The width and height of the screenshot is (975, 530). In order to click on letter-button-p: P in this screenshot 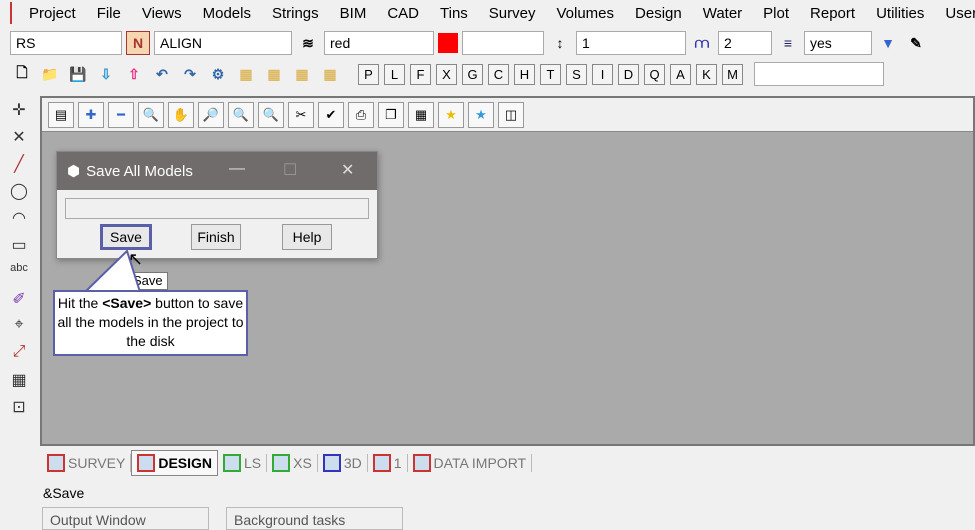, I will do `click(368, 74)`.